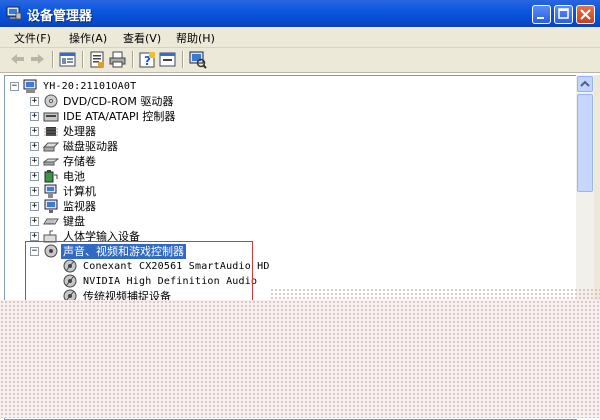  I want to click on root-label: YH-20:21101OA0T, so click(90, 86).